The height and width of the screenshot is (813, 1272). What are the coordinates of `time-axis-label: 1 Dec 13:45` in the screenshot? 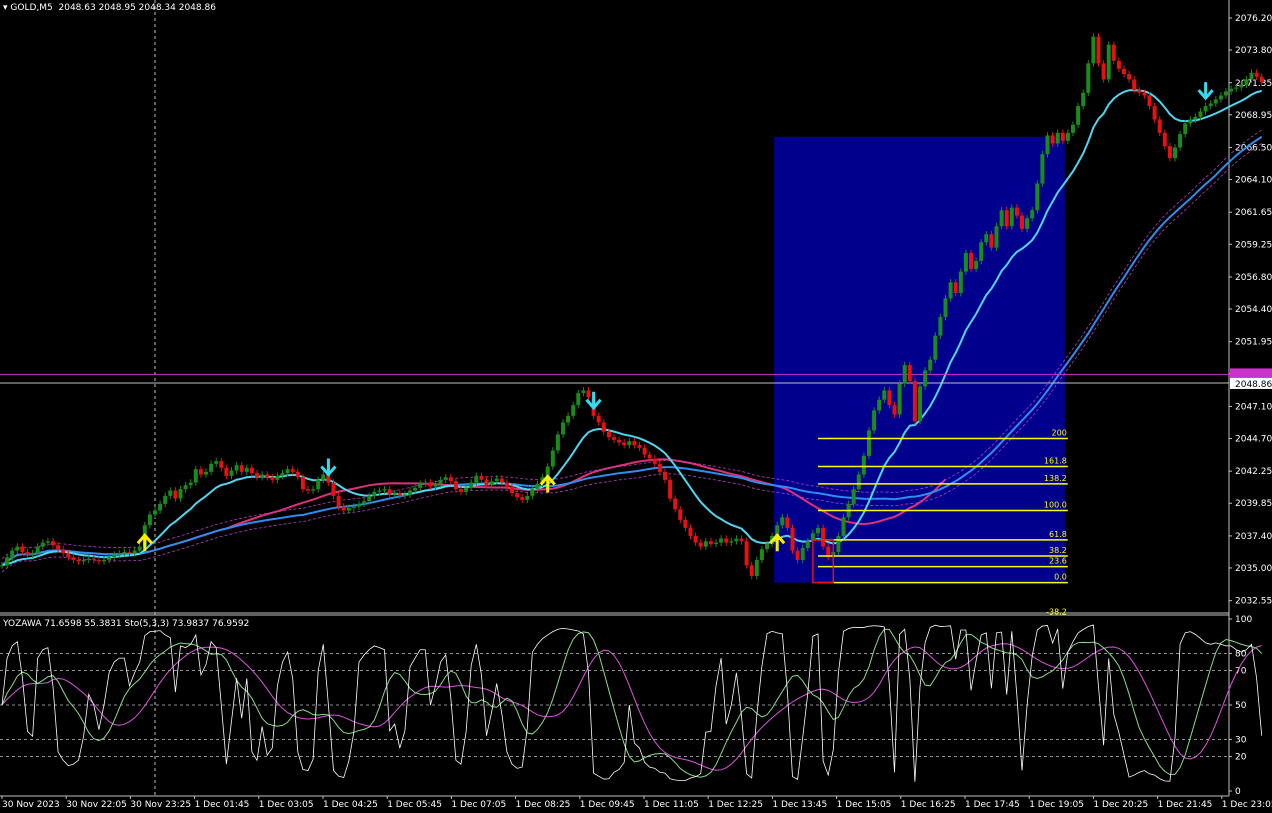 It's located at (799, 805).